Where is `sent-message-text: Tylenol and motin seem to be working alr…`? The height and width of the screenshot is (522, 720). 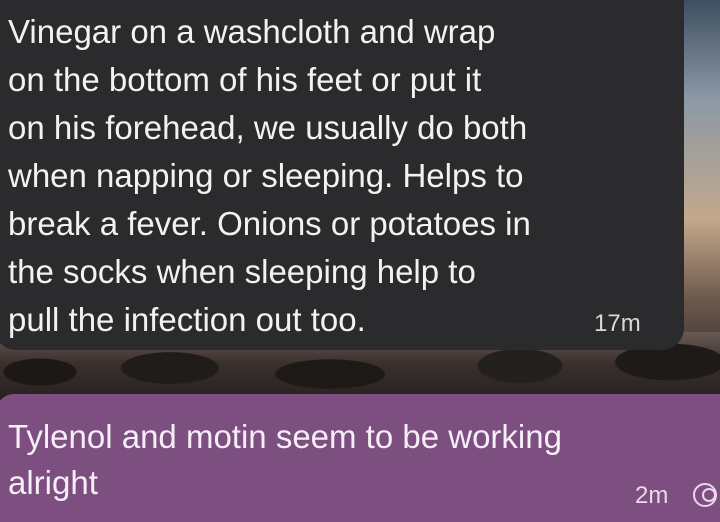
sent-message-text: Tylenol and motin seem to be working alr… is located at coordinates (285, 459).